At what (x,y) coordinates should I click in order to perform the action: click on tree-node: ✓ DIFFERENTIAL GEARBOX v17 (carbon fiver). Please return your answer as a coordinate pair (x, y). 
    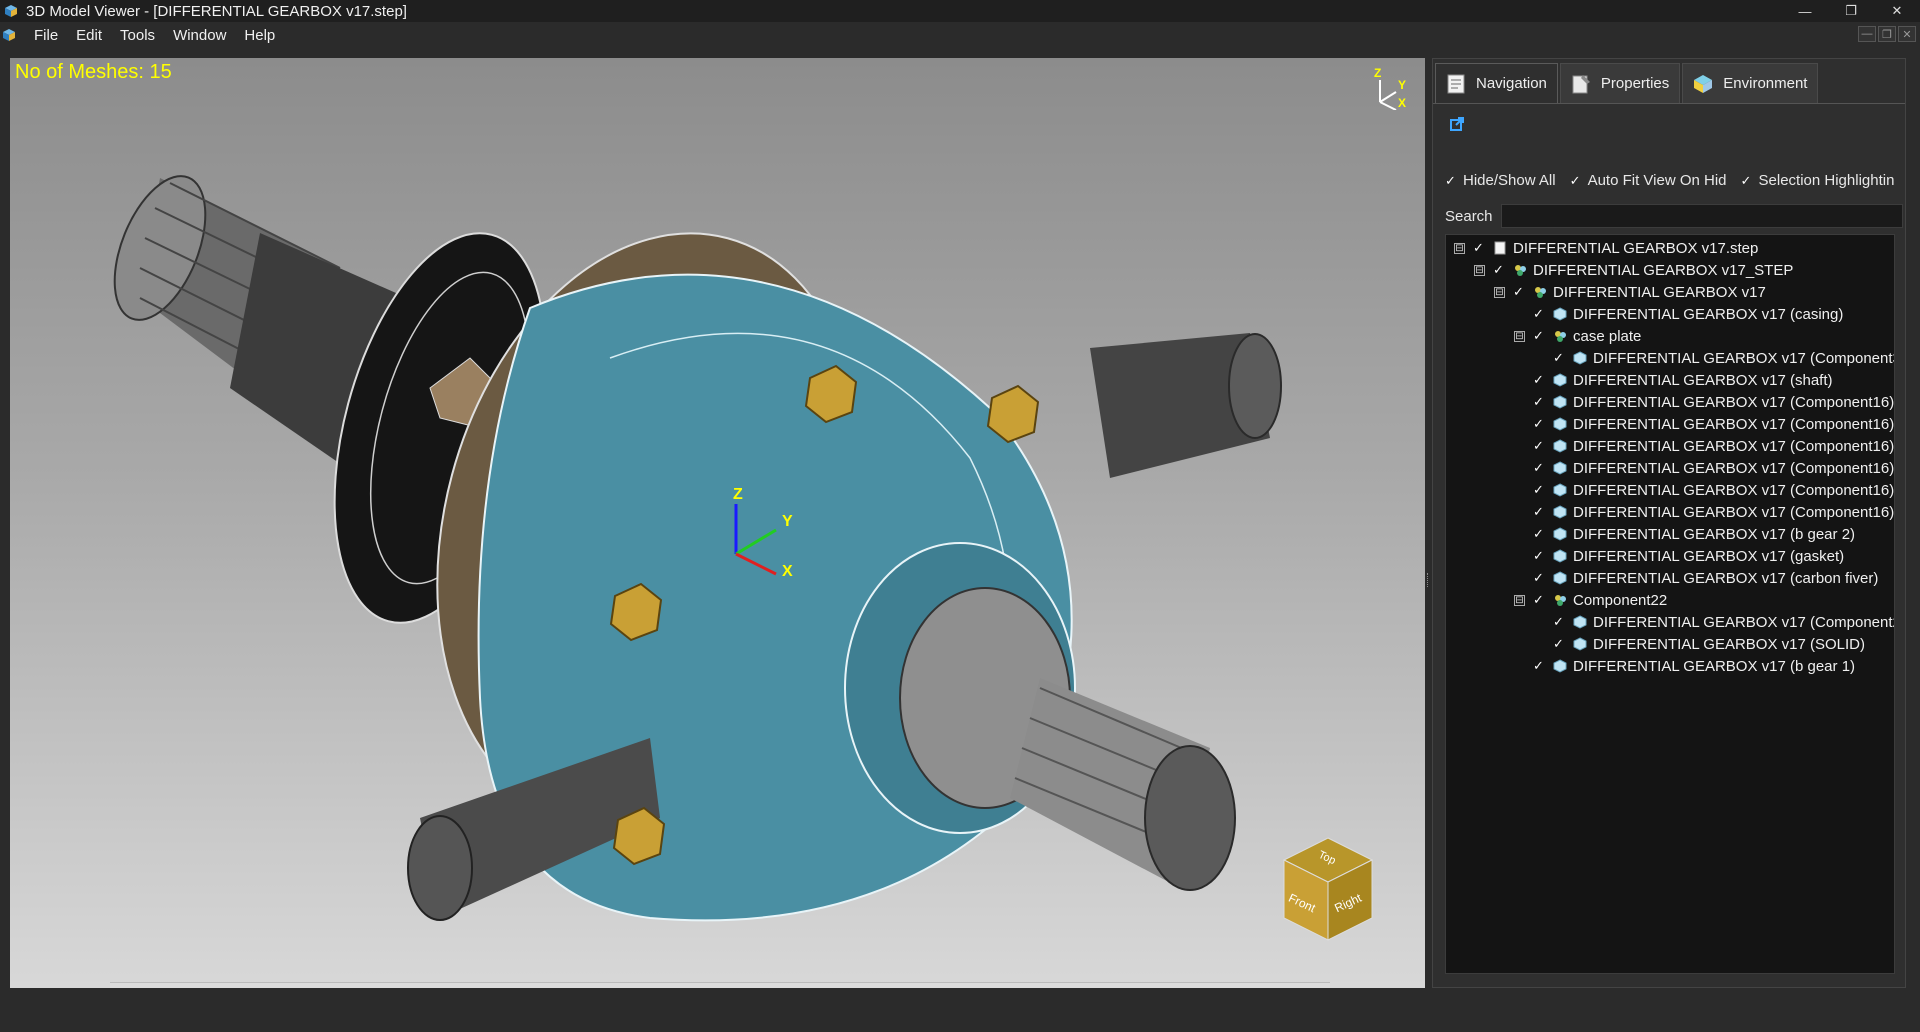
    Looking at the image, I should click on (1696, 578).